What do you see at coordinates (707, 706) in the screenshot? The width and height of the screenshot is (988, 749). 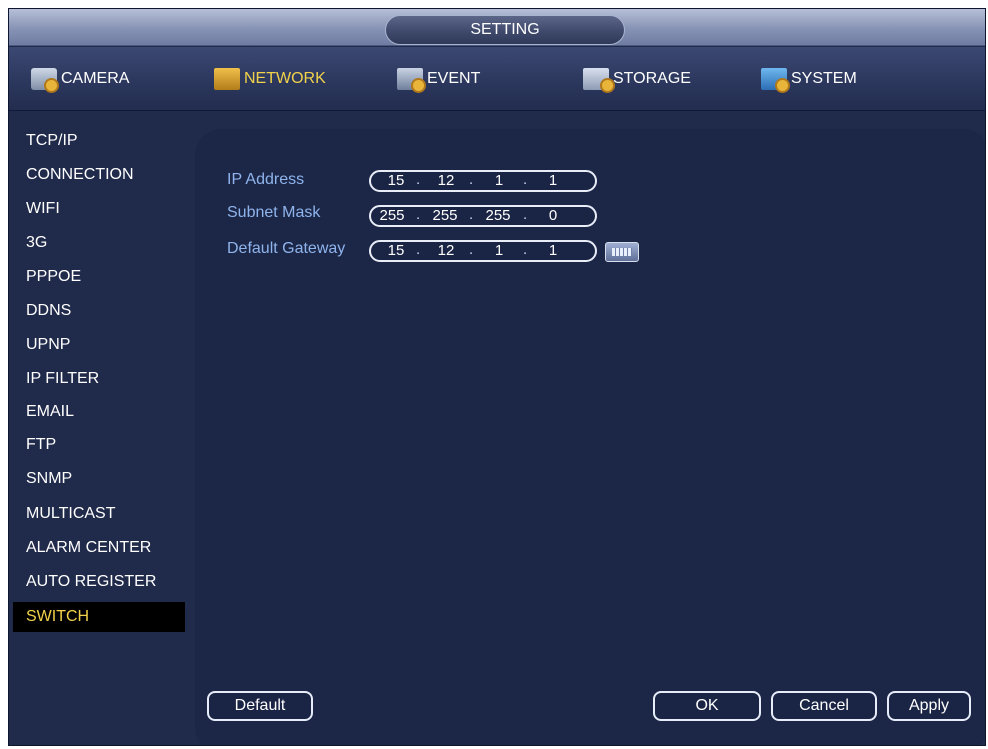 I see `ok-button: OK` at bounding box center [707, 706].